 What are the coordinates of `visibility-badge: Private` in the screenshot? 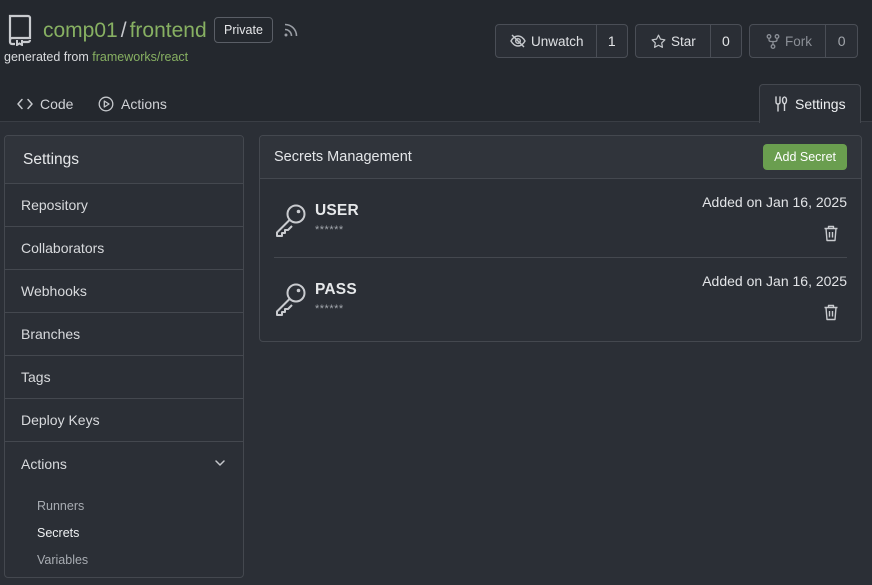 It's located at (243, 30).